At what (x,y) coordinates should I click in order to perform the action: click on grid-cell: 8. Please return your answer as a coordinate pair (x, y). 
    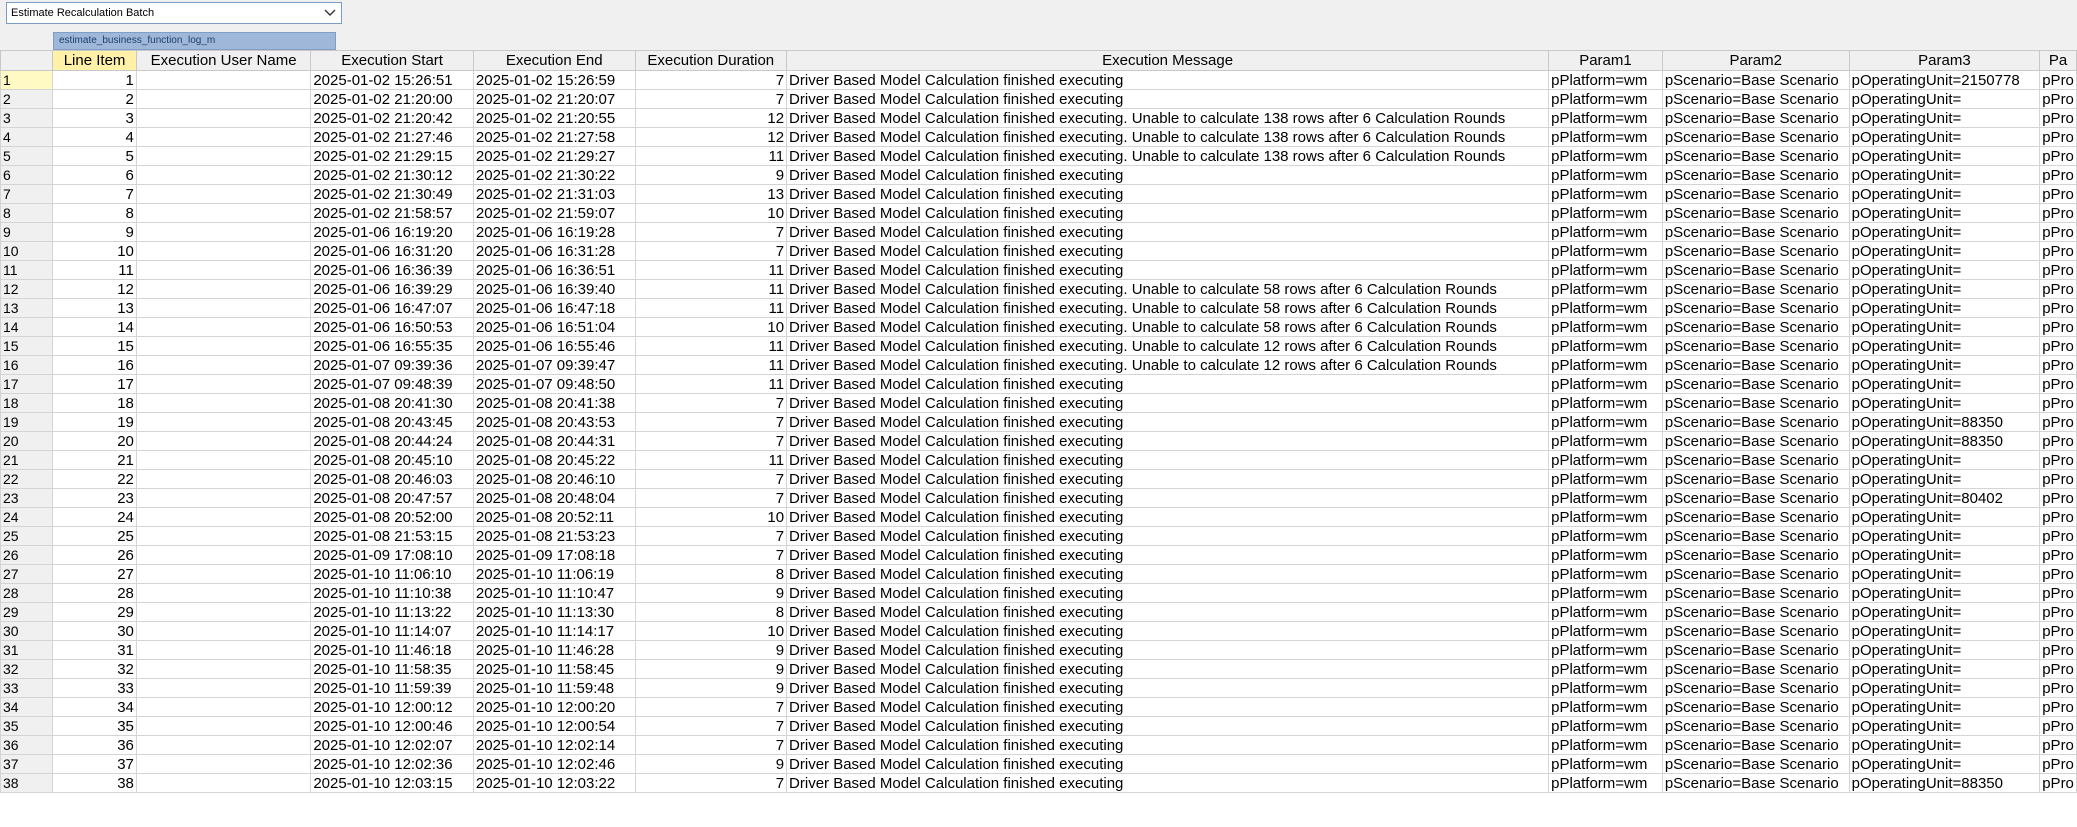
    Looking at the image, I should click on (711, 612).